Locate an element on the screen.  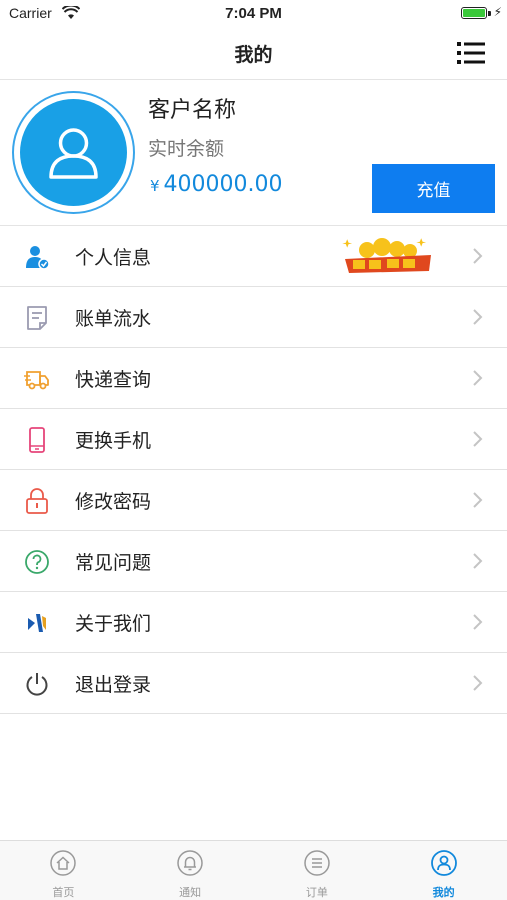
avatar is located at coordinates (73, 152).